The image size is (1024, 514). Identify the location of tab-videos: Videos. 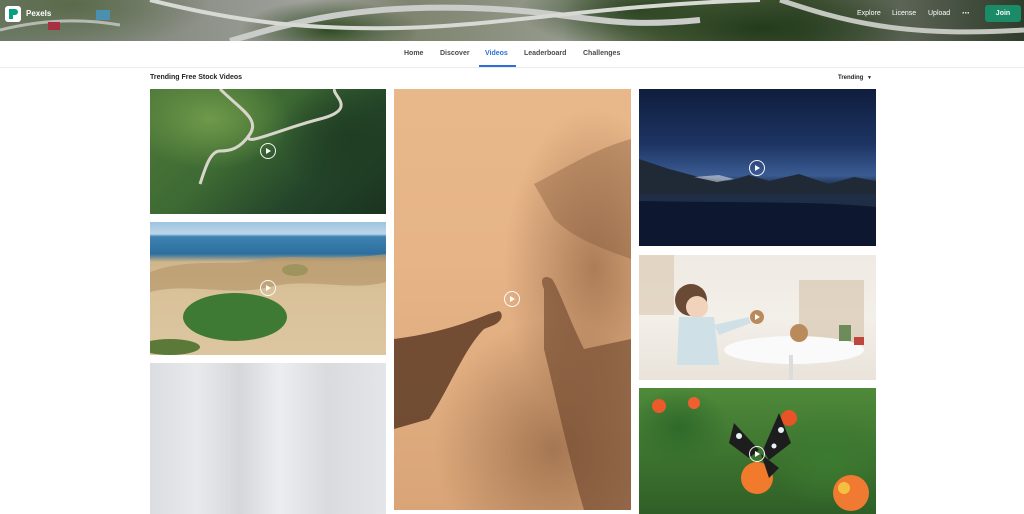
(496, 53).